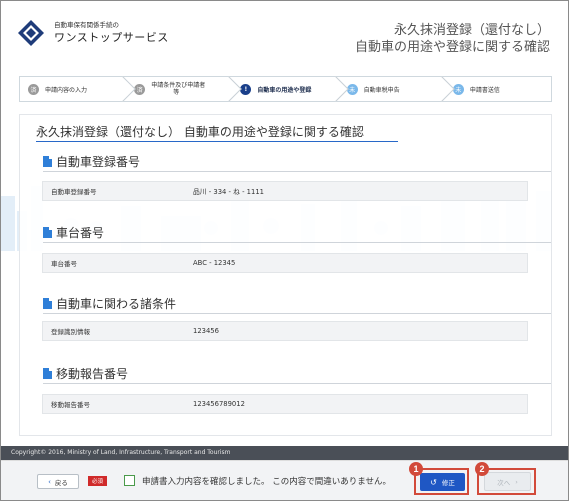 The image size is (569, 501). I want to click on row-label: 登録識別情報, so click(70, 332).